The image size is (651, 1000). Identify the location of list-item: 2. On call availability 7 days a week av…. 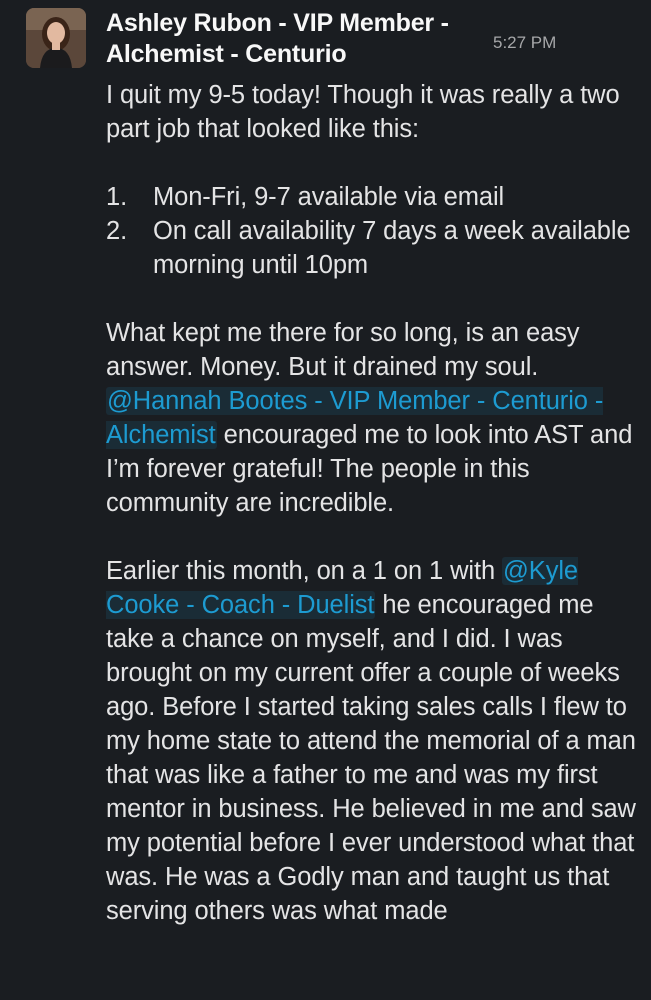
(371, 248).